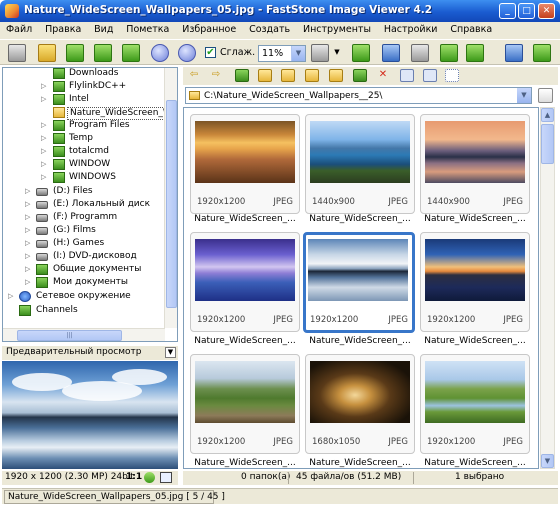 This screenshot has width=560, height=510. I want to click on app-icon, so click(12, 11).